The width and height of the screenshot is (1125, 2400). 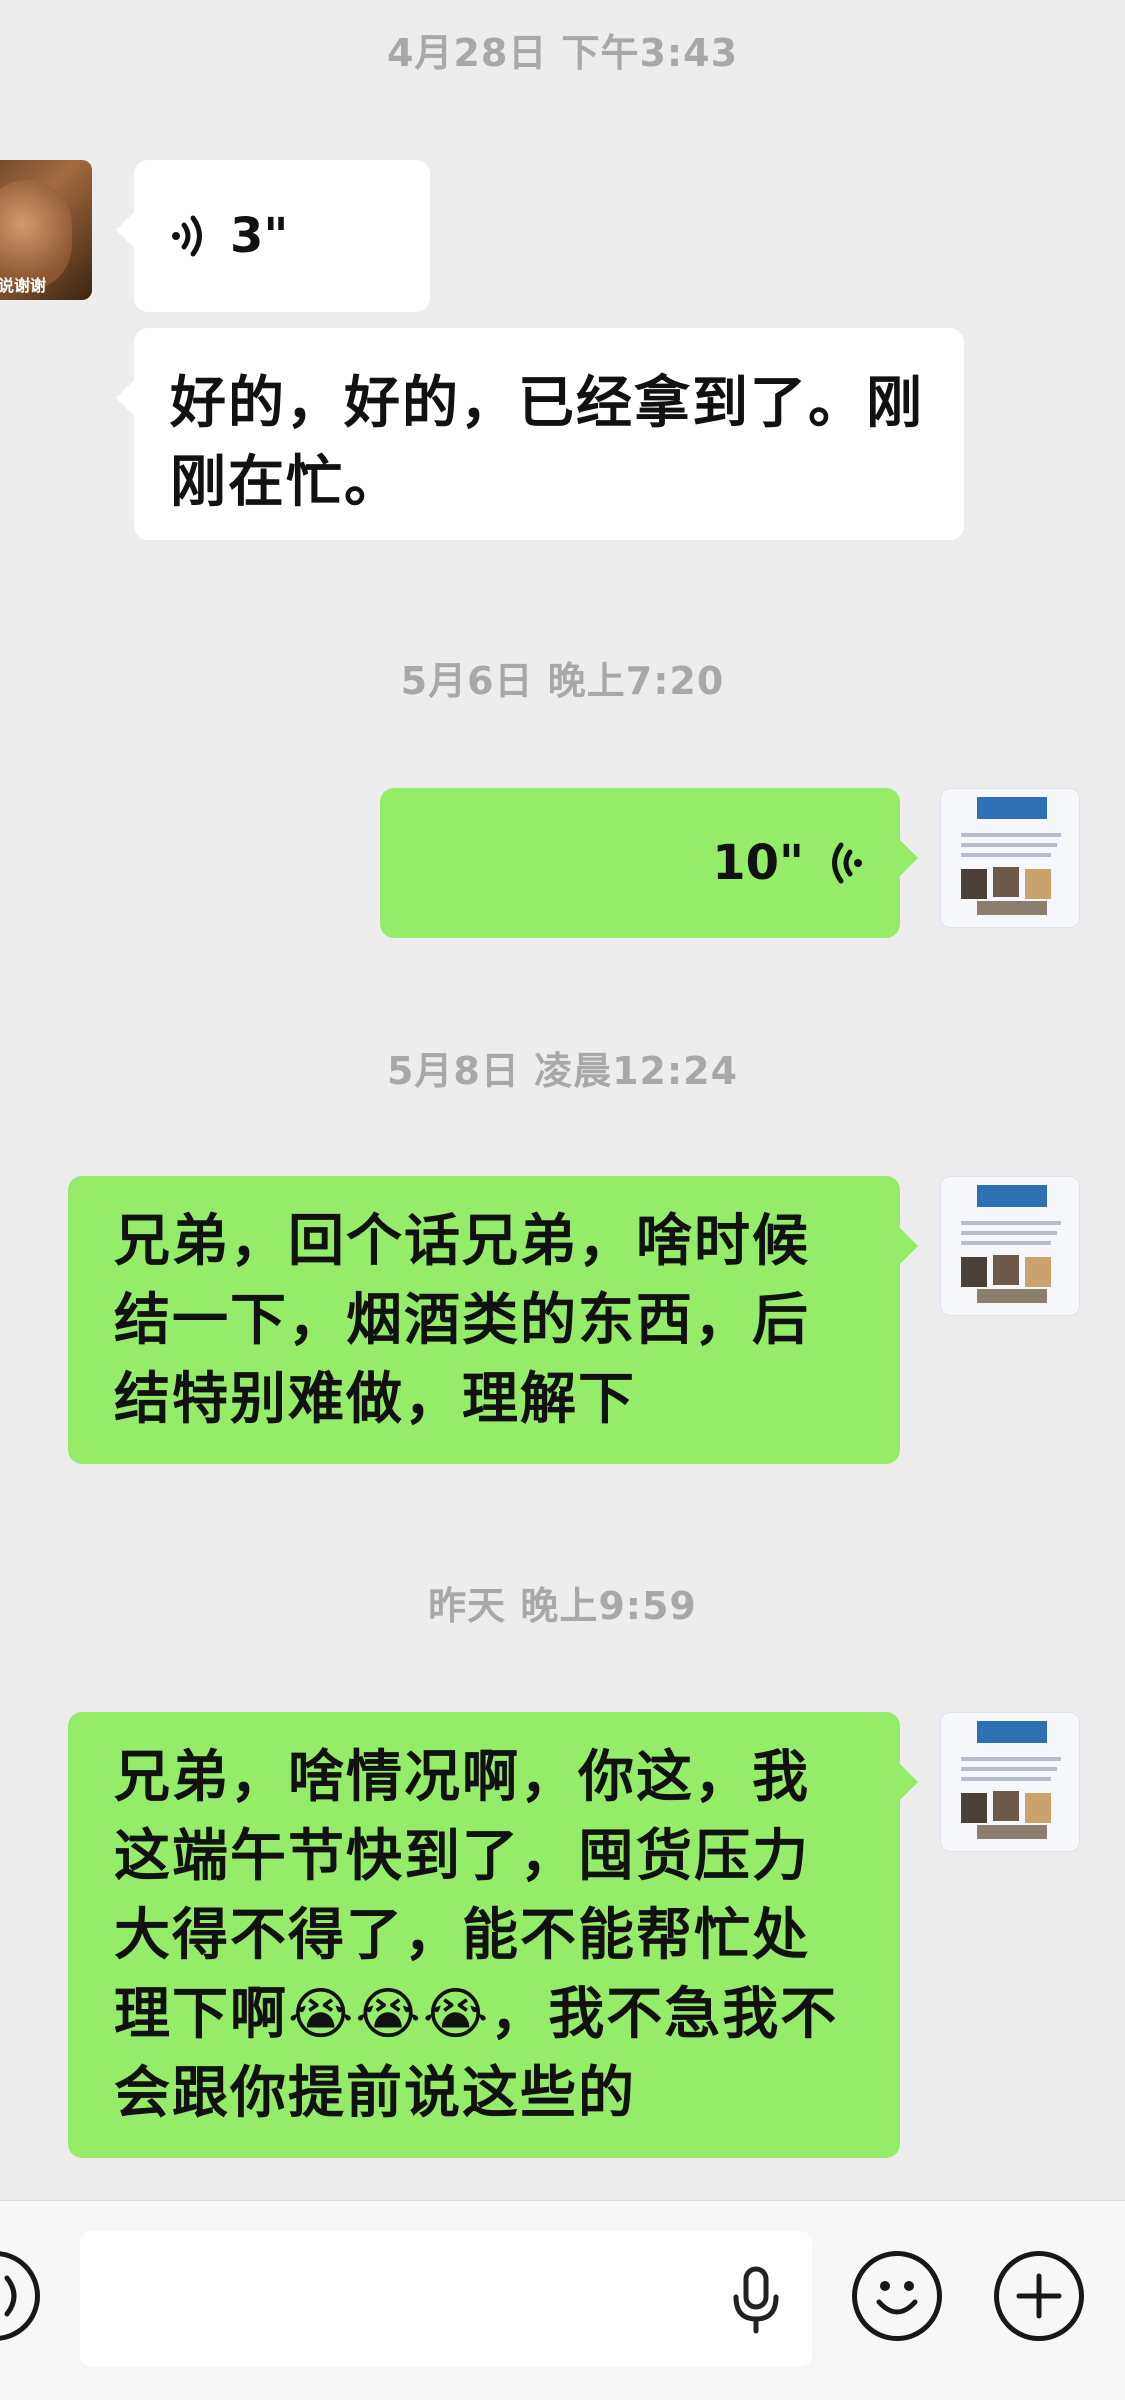 I want to click on timestamp: 昨天 晚上9:59, so click(x=562, y=1606).